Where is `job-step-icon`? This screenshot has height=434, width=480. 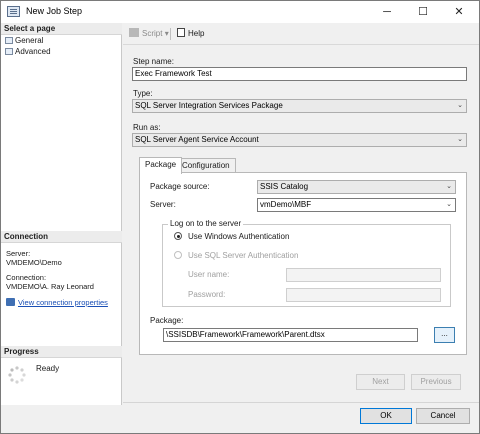 job-step-icon is located at coordinates (13, 11).